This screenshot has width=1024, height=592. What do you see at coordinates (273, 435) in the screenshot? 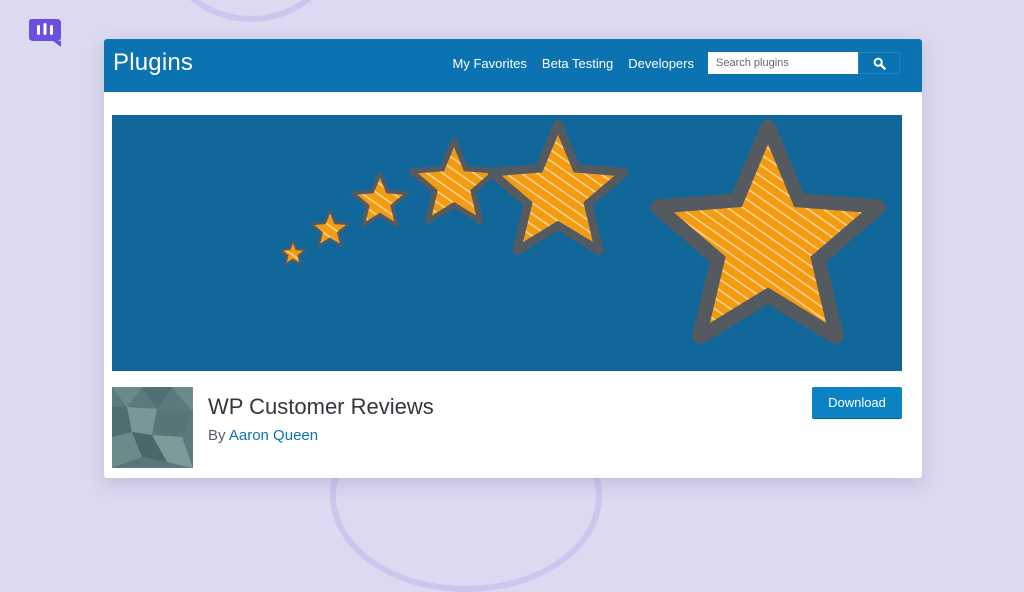
I see `author-link: Aaron Queen` at bounding box center [273, 435].